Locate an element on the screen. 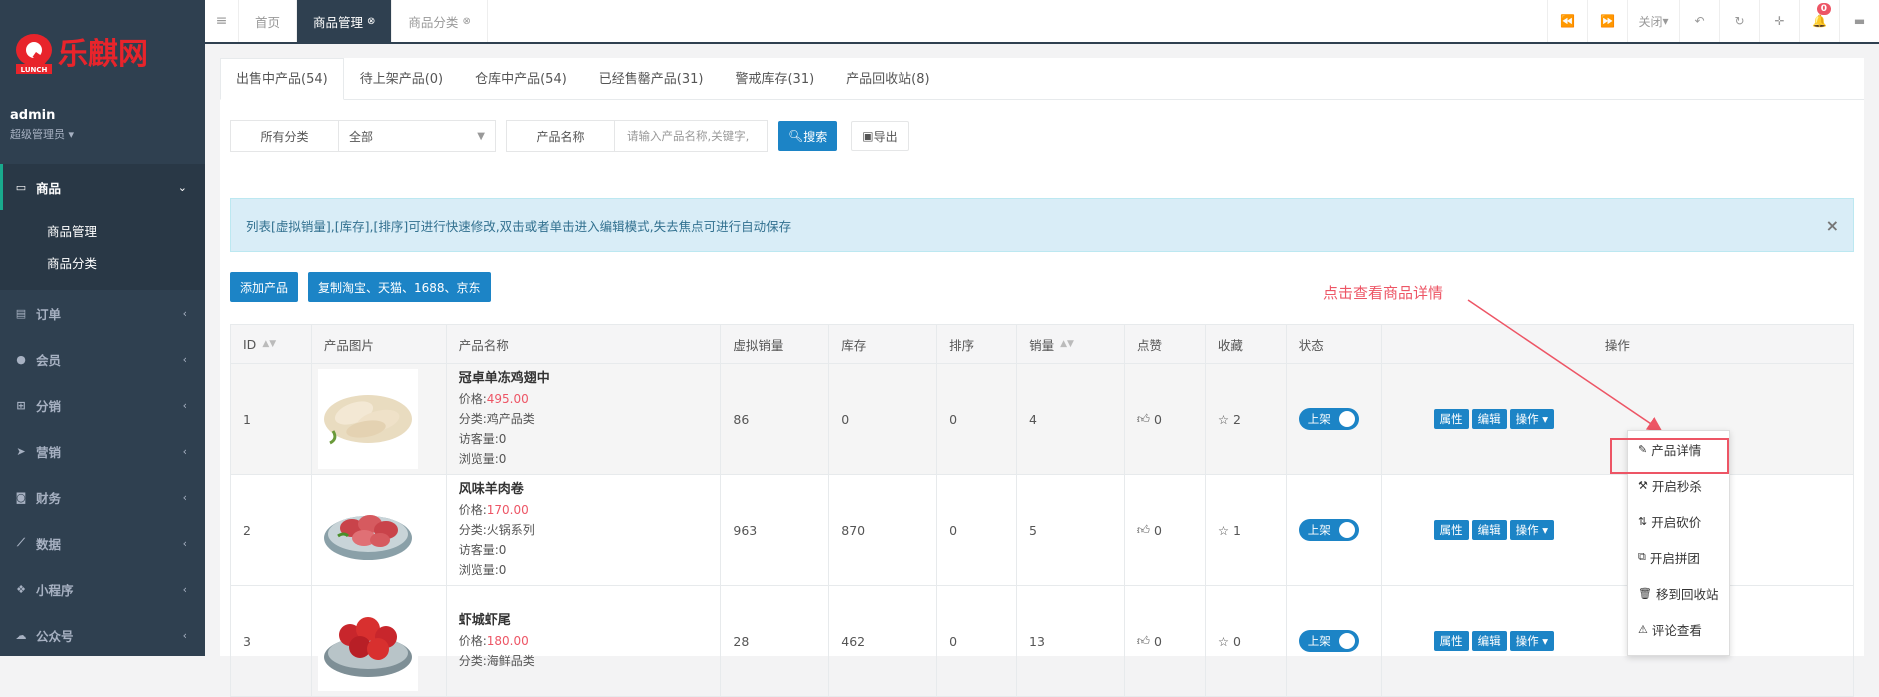  action-buttons: 添加产品 复制淘宝、天猫、1688、京东 is located at coordinates (365, 287).